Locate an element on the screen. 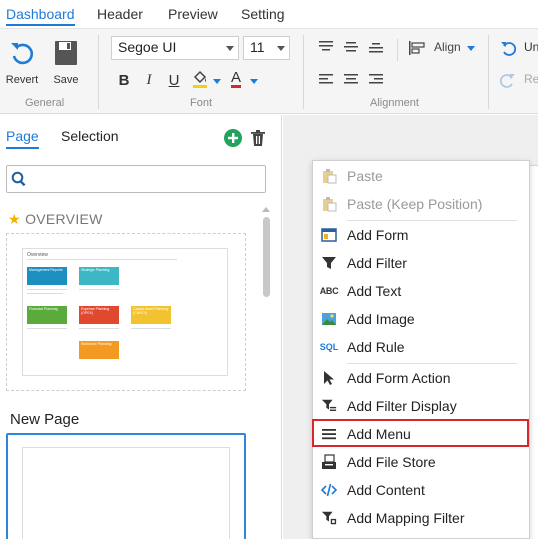 The width and height of the screenshot is (538, 539). thumbnail-preview is located at coordinates (126, 493).